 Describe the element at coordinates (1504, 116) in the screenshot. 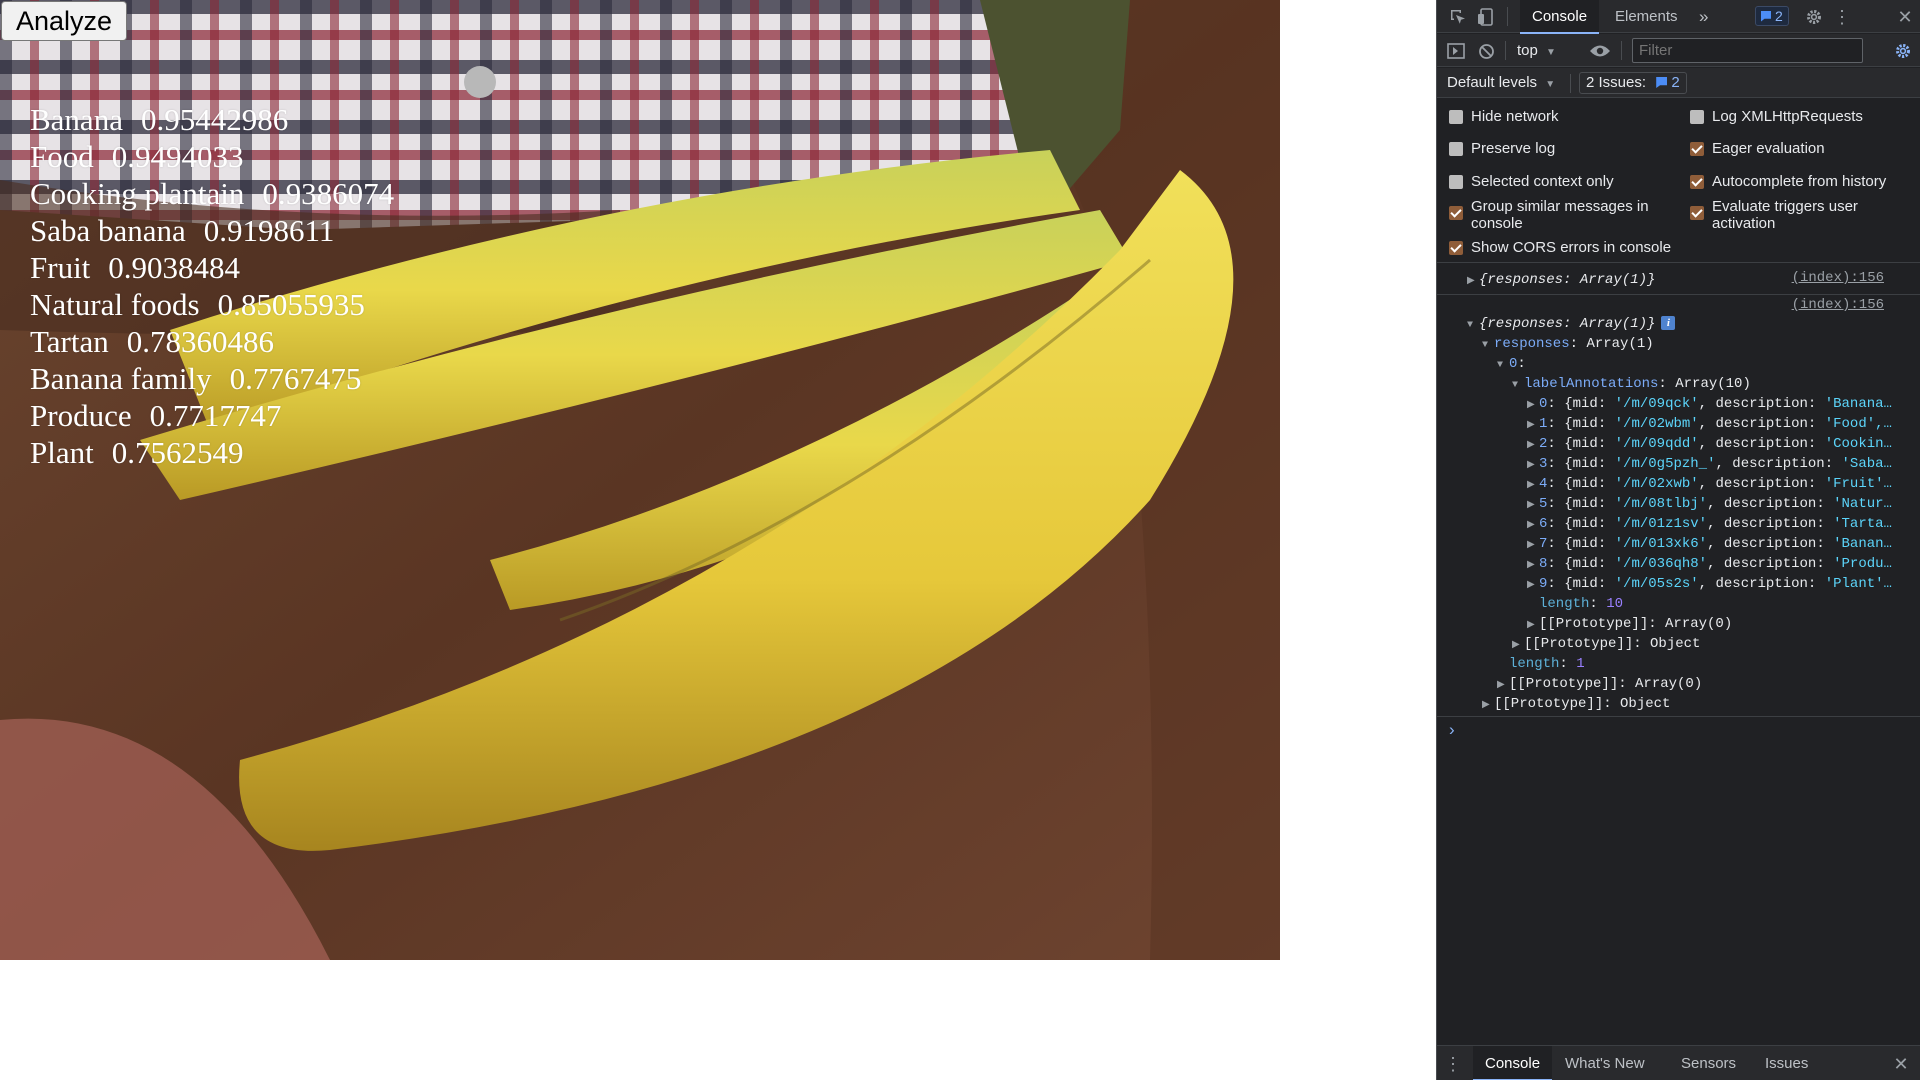

I see `hide-network-checkbox: Hide network` at that location.